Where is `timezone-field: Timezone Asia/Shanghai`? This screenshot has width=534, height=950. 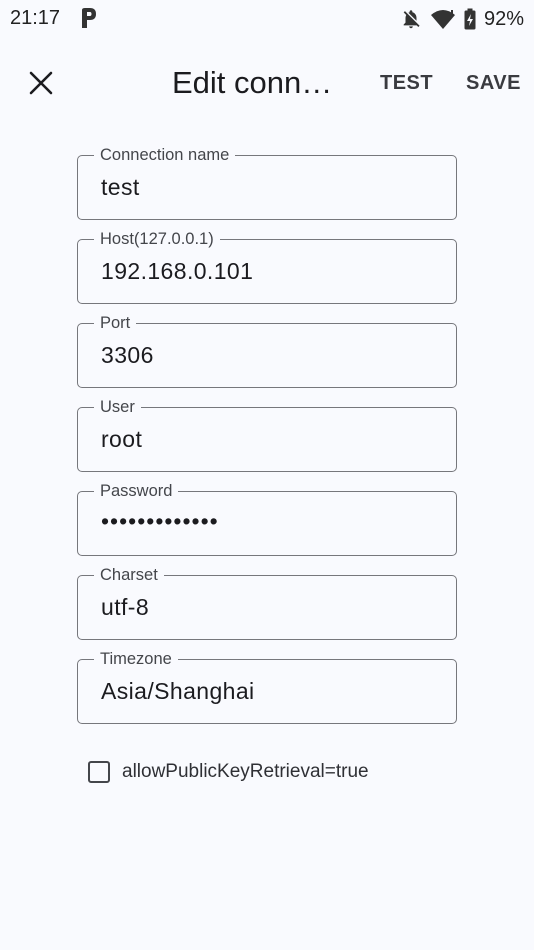
timezone-field: Timezone Asia/Shanghai is located at coordinates (267, 687).